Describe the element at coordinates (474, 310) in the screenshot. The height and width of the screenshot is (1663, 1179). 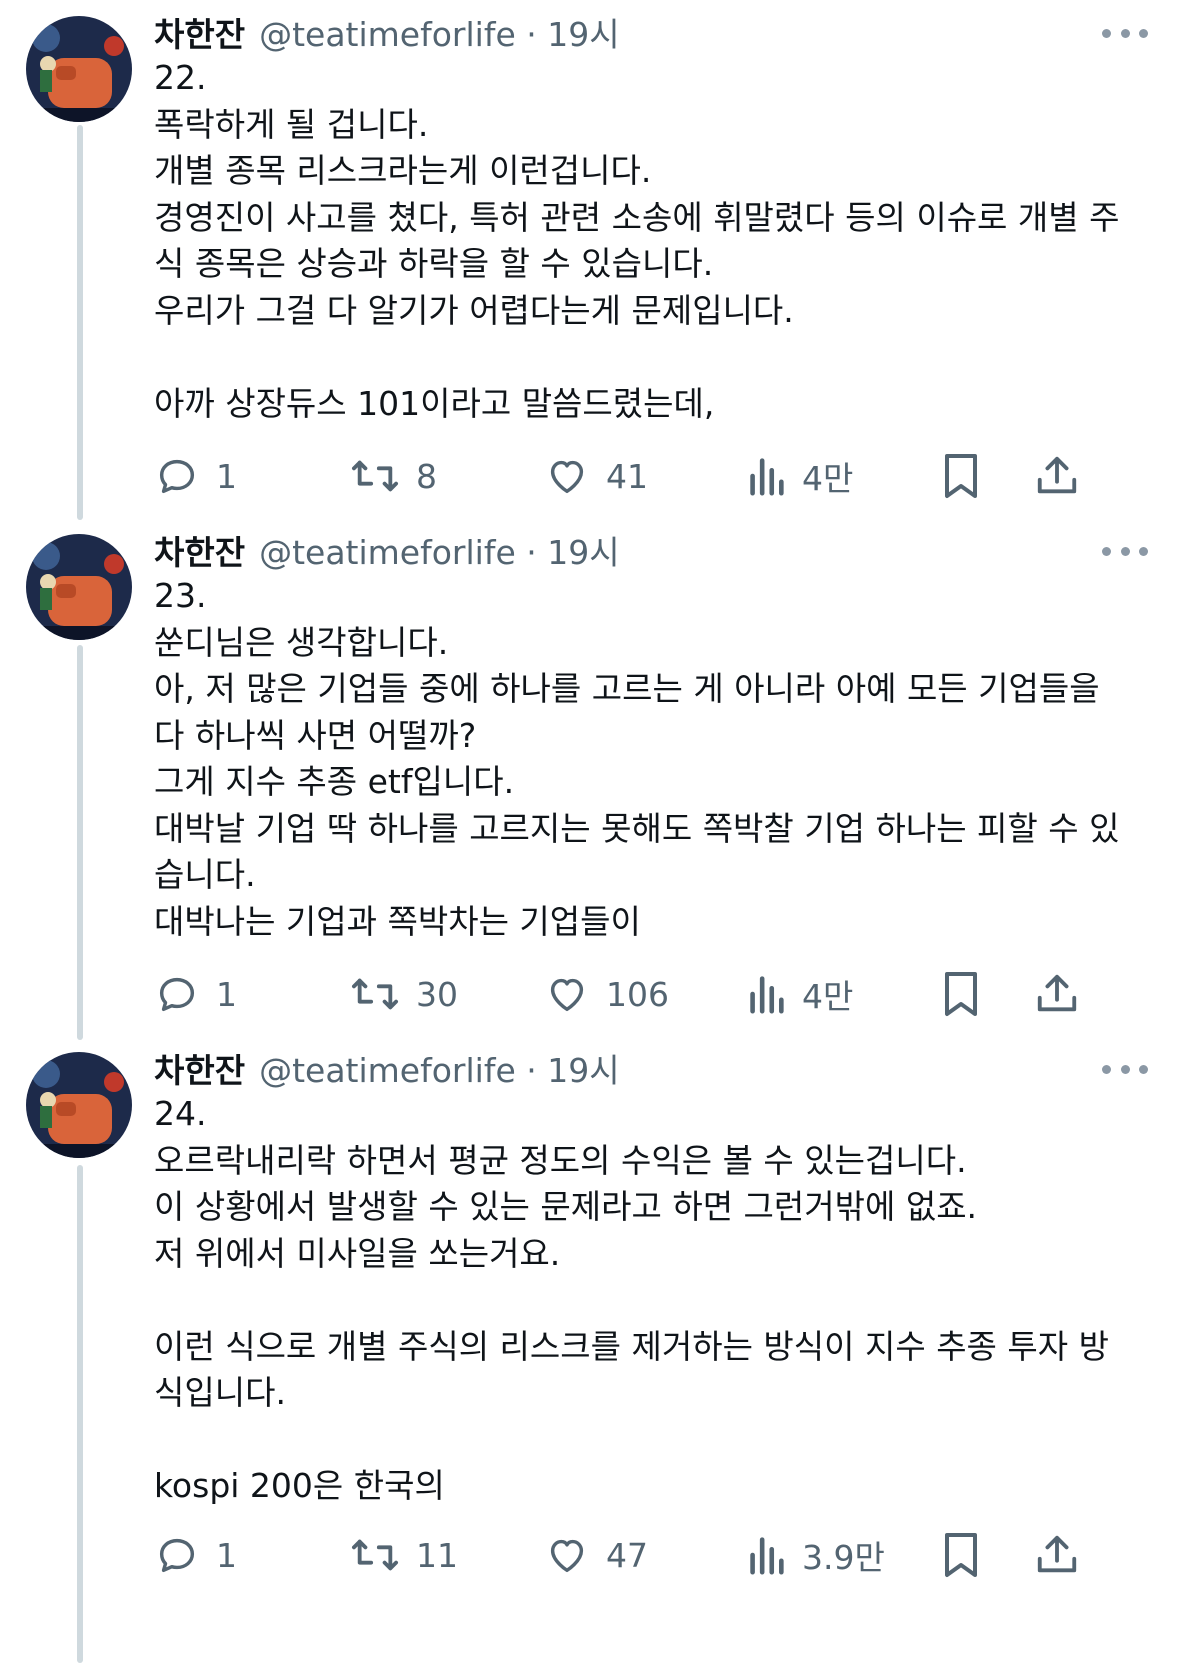
I see `text-line: 우리가 그걸 다 알기가 어렵다는게 문제입니다.` at that location.